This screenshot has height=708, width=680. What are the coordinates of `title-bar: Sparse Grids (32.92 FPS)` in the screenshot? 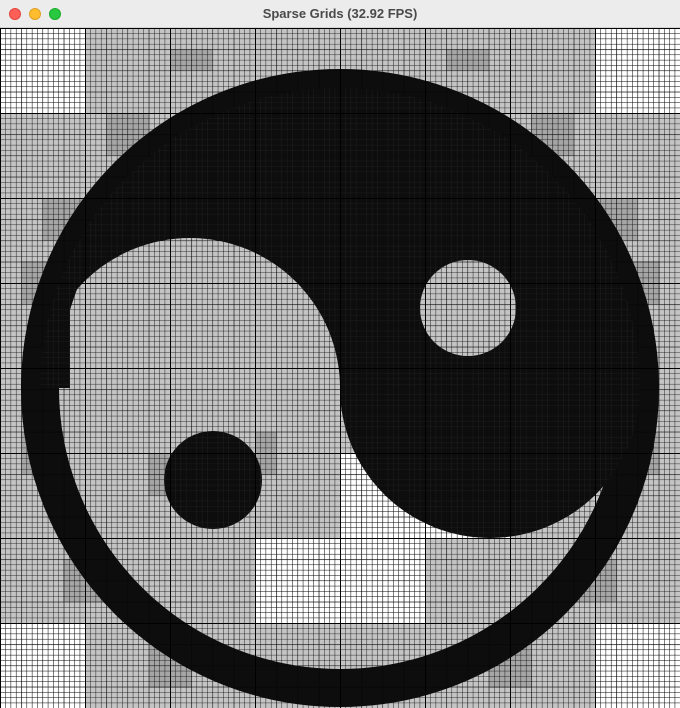 It's located at (340, 14).